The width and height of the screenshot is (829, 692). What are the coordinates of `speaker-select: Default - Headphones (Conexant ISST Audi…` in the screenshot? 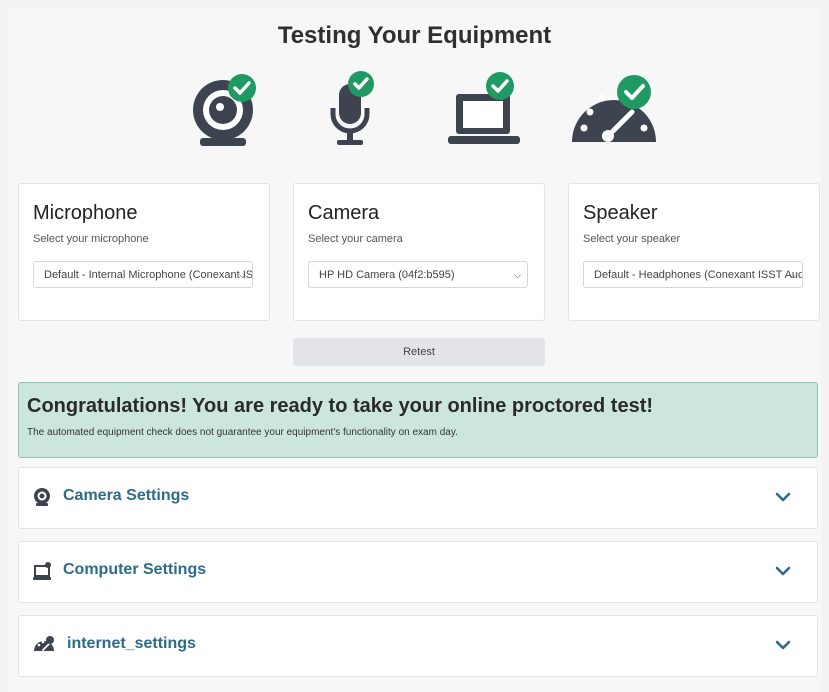 It's located at (693, 274).